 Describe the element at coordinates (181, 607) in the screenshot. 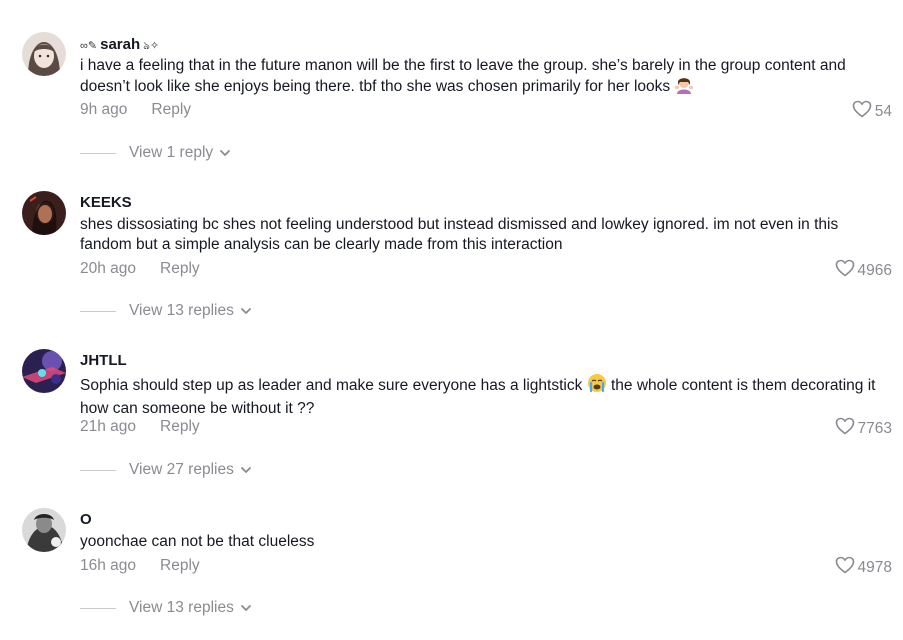

I see `view-replies-label: View 13 replies` at that location.